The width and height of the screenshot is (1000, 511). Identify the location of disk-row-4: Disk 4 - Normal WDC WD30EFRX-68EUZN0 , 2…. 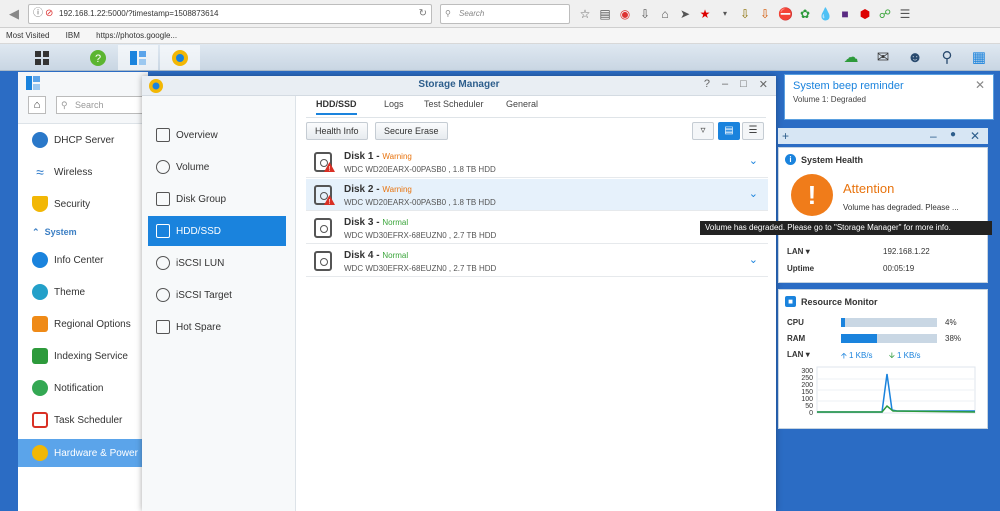
(537, 261).